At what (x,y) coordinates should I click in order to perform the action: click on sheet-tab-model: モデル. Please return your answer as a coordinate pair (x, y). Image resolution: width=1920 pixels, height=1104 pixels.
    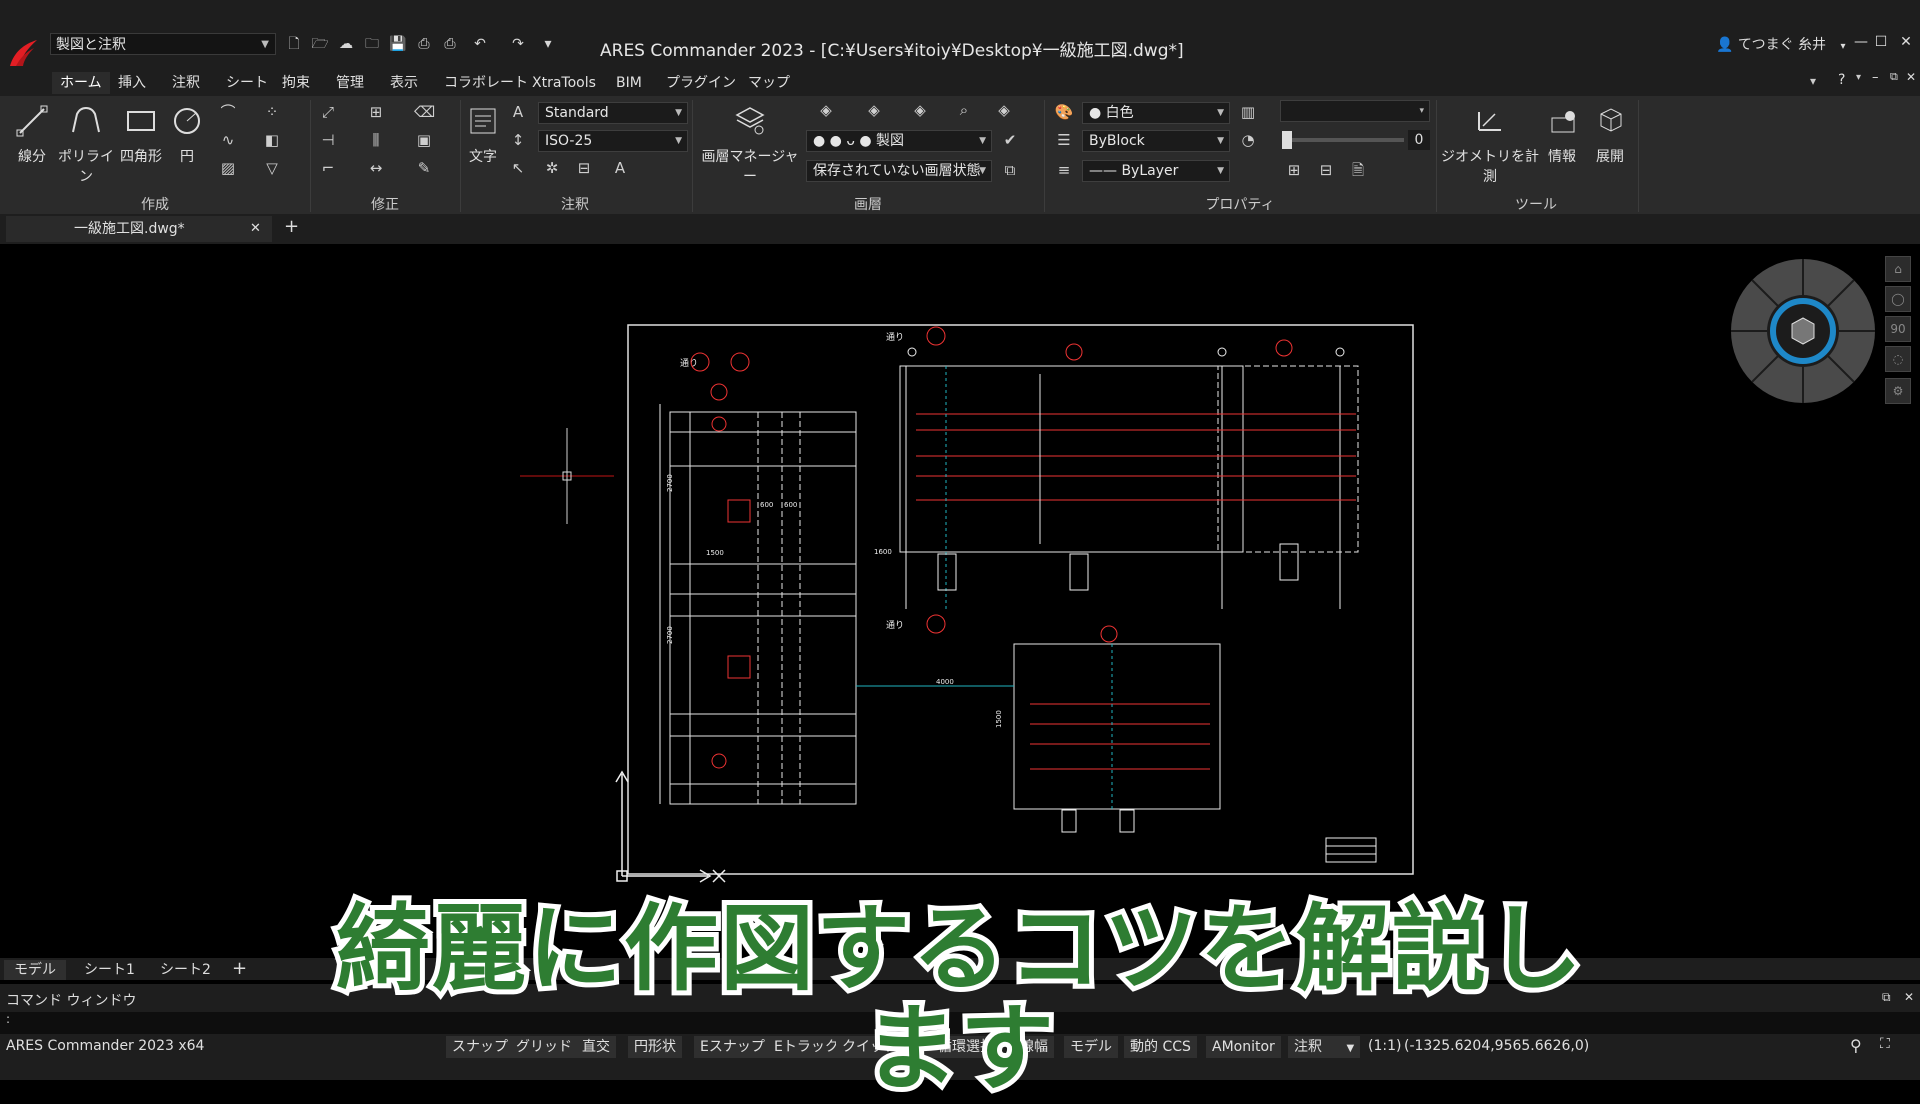
    Looking at the image, I should click on (35, 970).